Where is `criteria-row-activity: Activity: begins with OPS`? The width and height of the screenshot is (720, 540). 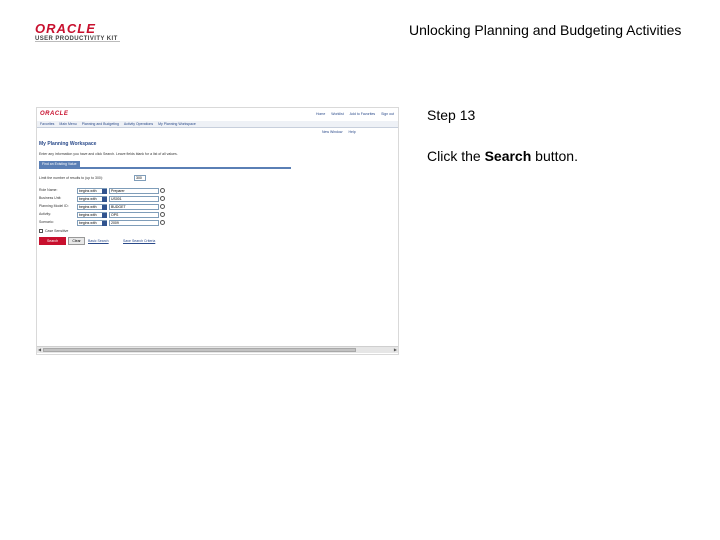 criteria-row-activity: Activity: begins with OPS is located at coordinates (104, 215).